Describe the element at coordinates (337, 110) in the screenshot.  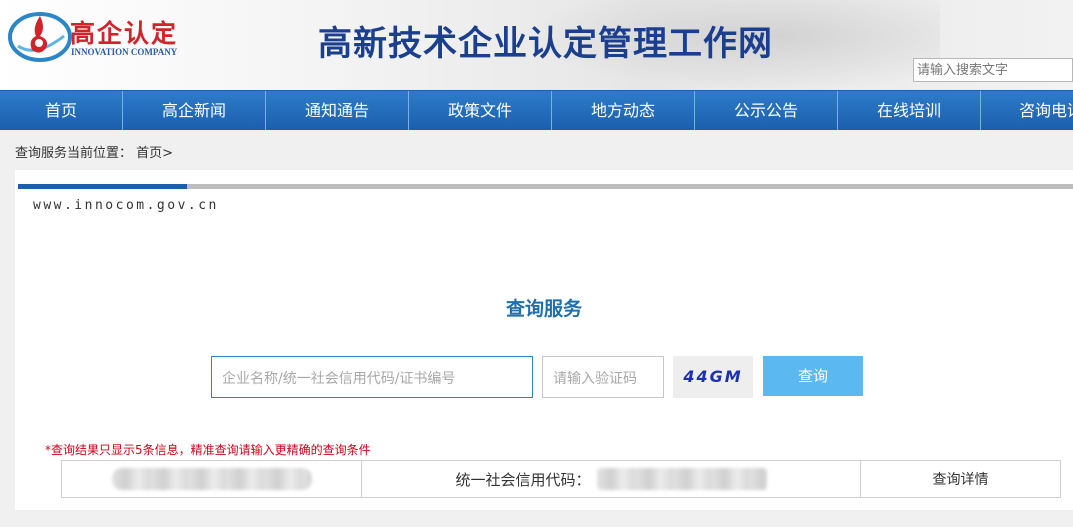
I see `nav-item-notices: 通知通告` at that location.